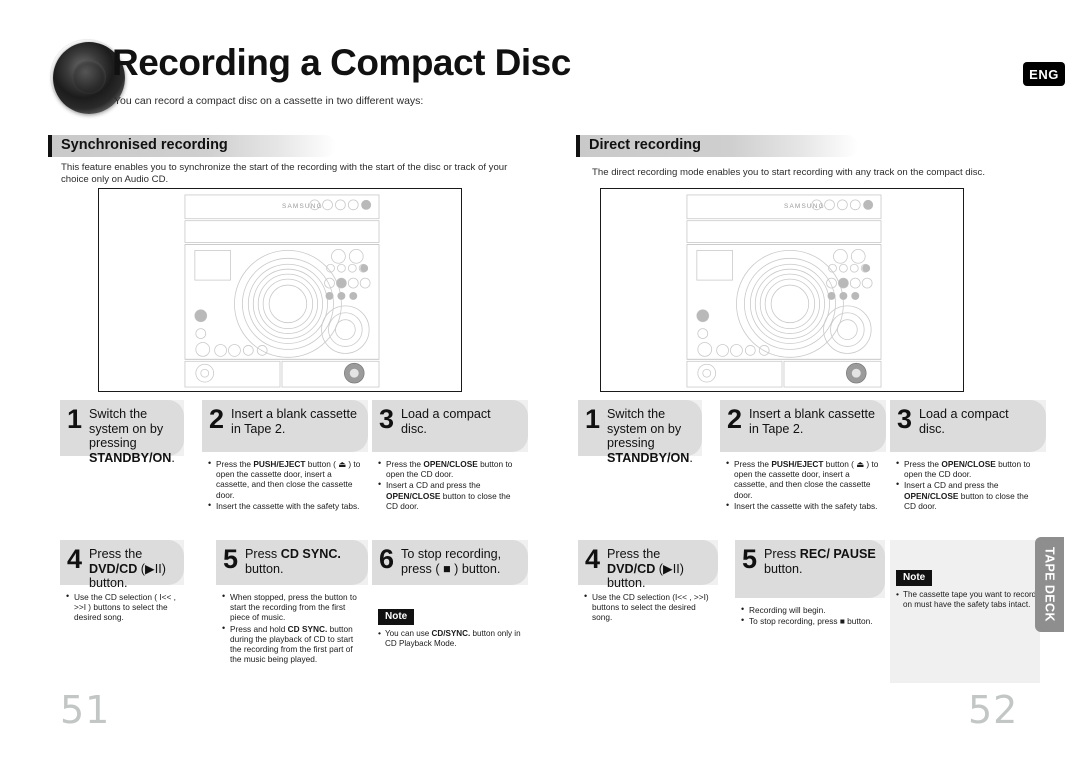  I want to click on section-title-right: Direct recording, so click(645, 145).